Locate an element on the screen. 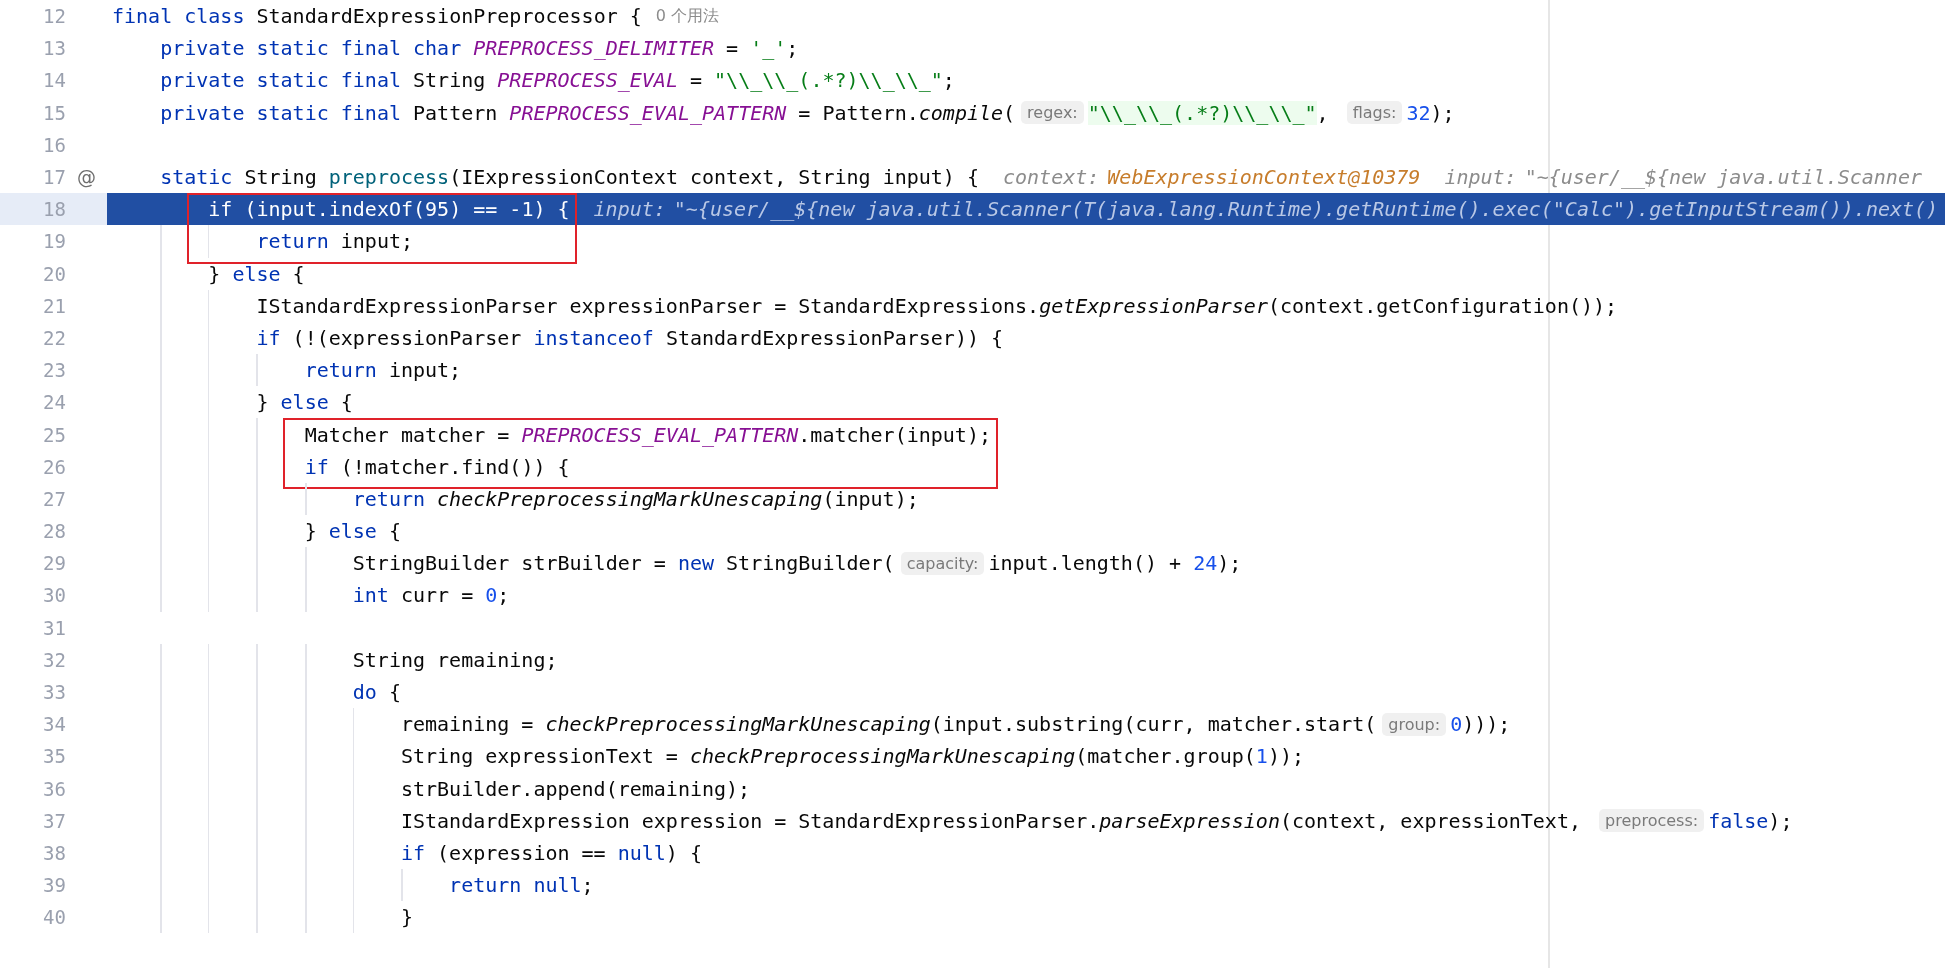 This screenshot has height=968, width=1945. line-number: 29 is located at coordinates (54, 563).